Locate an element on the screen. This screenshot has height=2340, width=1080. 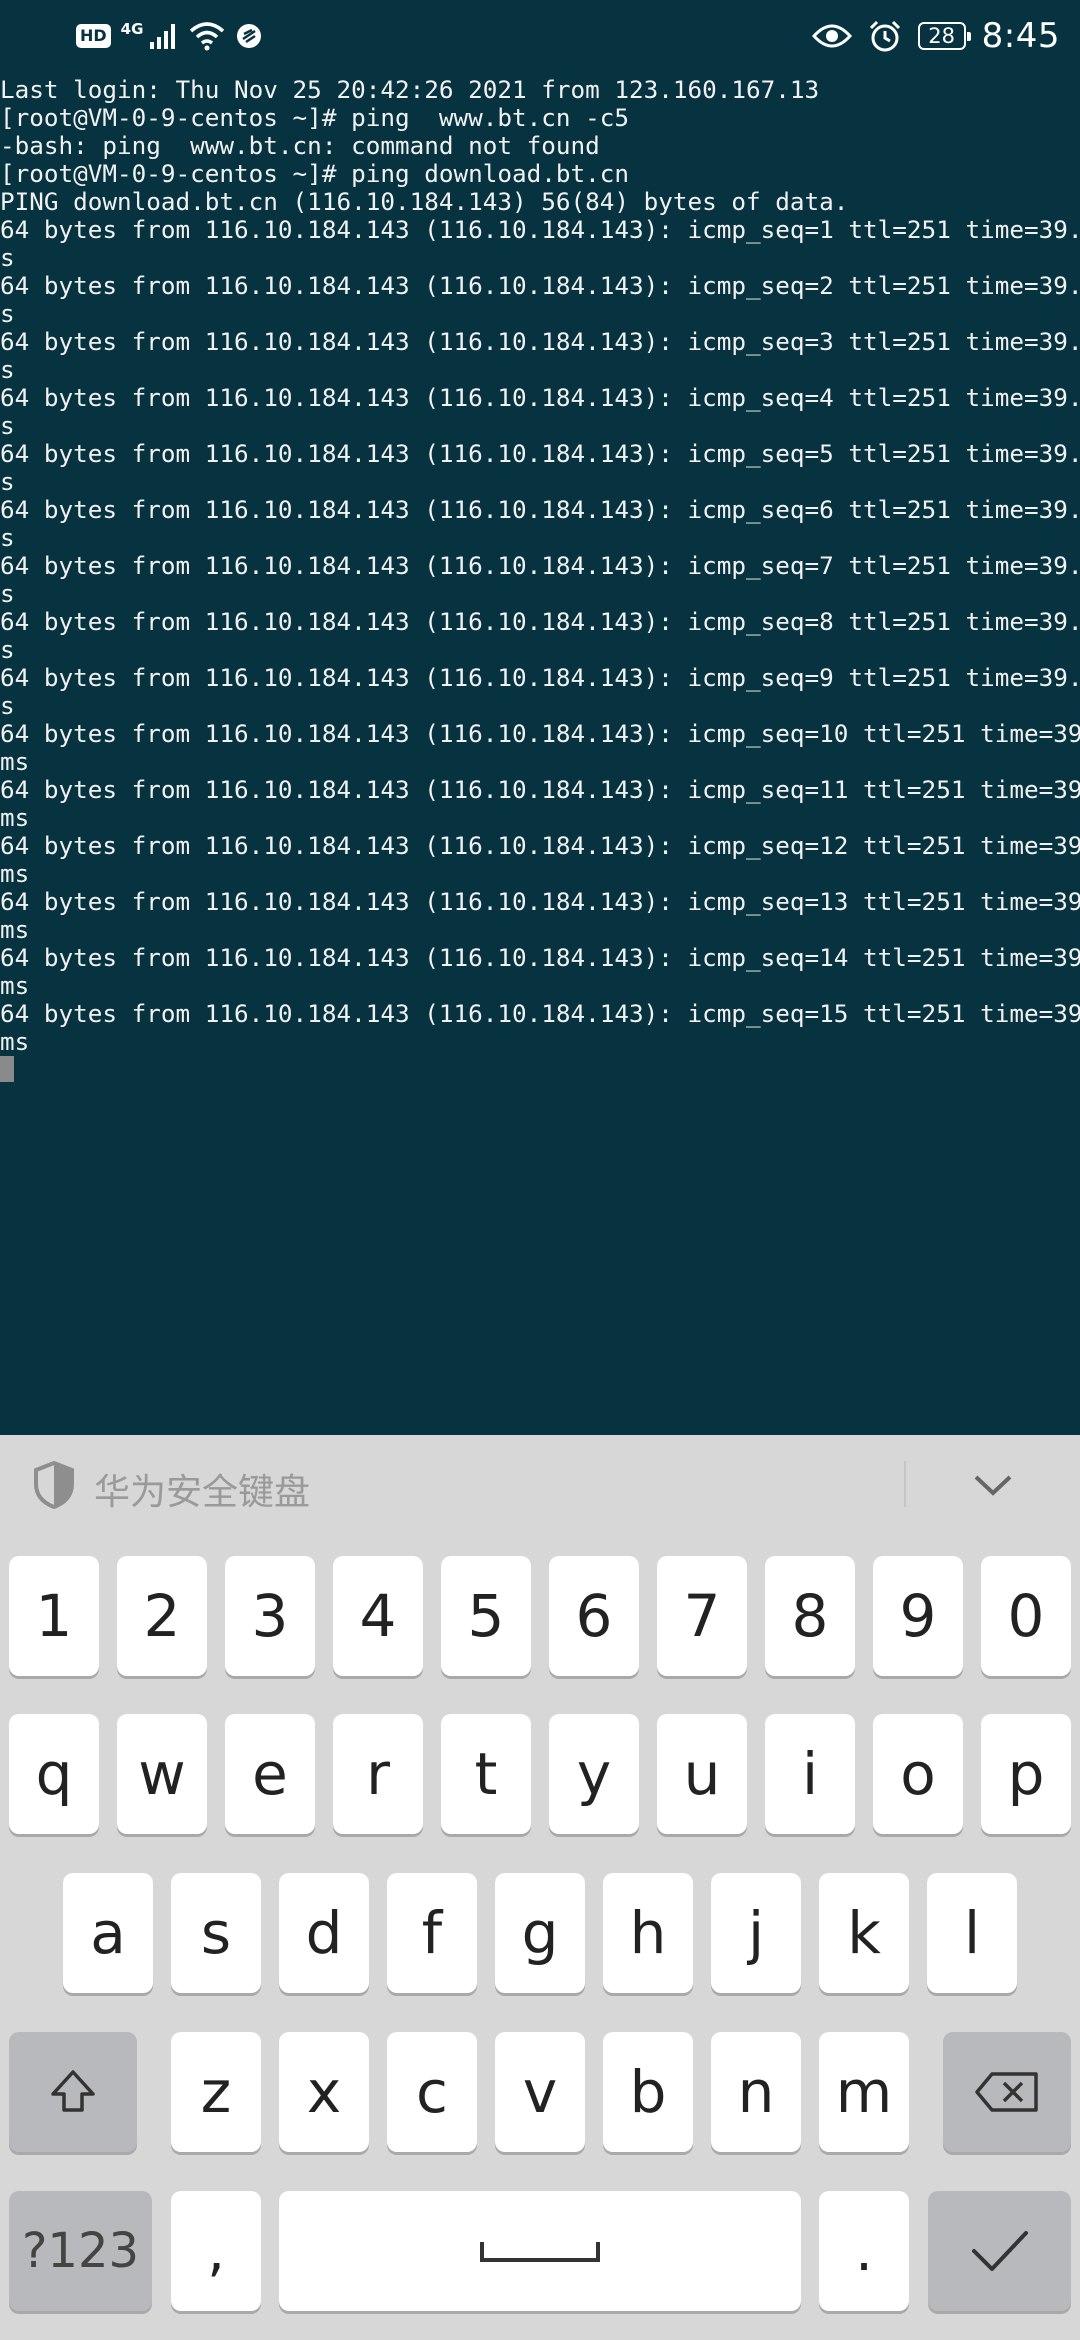
shift-key is located at coordinates (73, 2092).